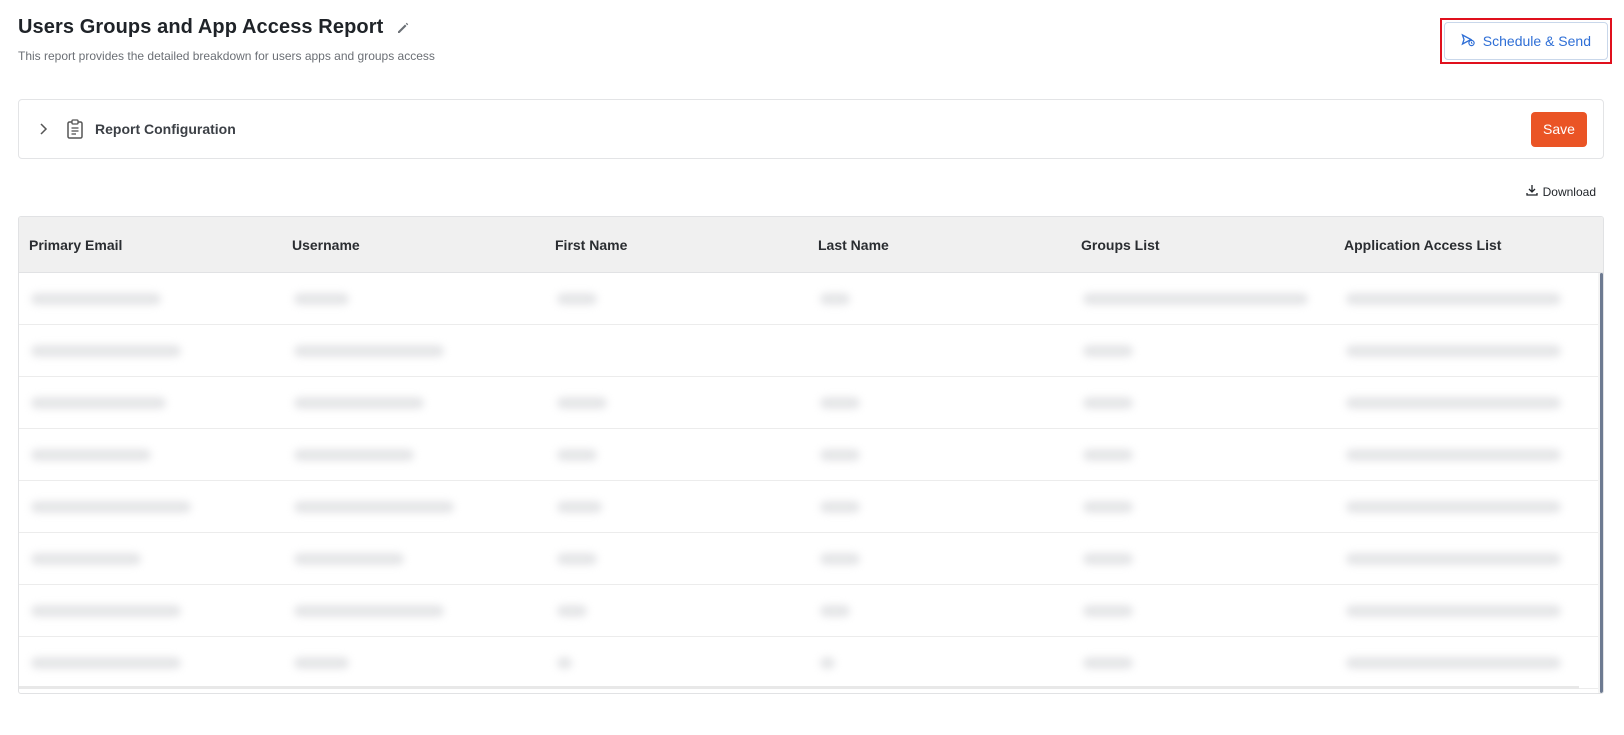  What do you see at coordinates (413, 245) in the screenshot?
I see `column-header-username: Username` at bounding box center [413, 245].